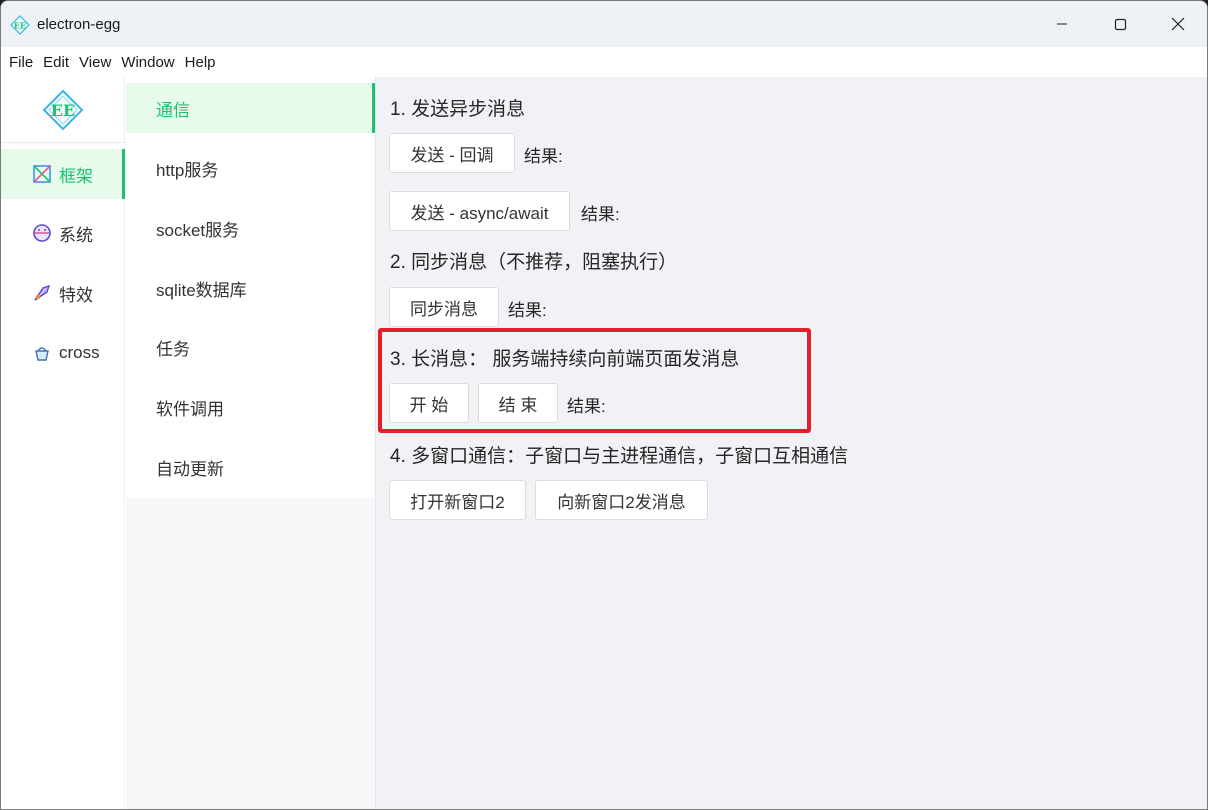  Describe the element at coordinates (452, 153) in the screenshot. I see `send-callback-button: 发送 - 回调` at that location.